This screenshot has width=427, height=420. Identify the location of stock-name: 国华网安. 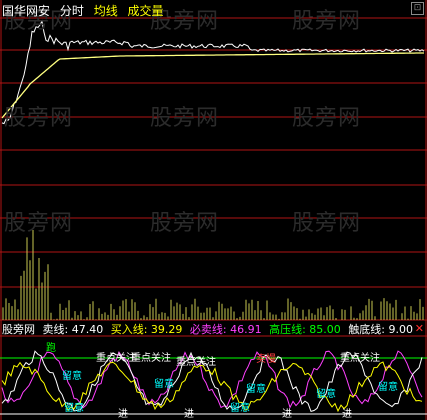
(26, 11).